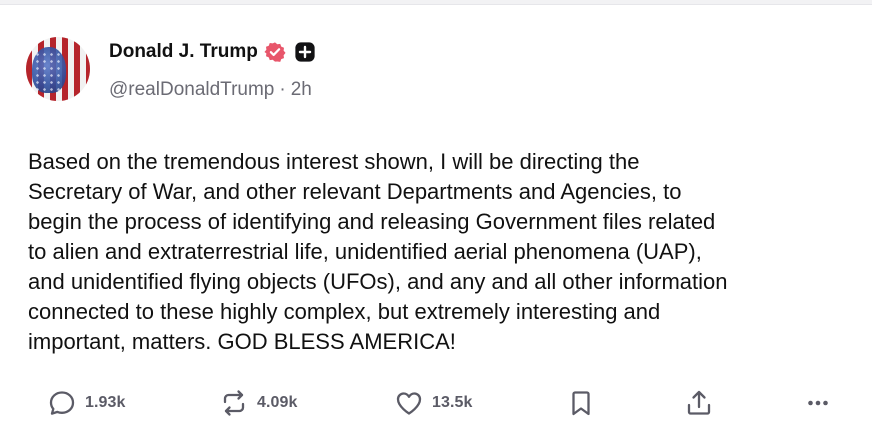  Describe the element at coordinates (191, 90) in the screenshot. I see `author-handle: @realDonaldTrump` at that location.